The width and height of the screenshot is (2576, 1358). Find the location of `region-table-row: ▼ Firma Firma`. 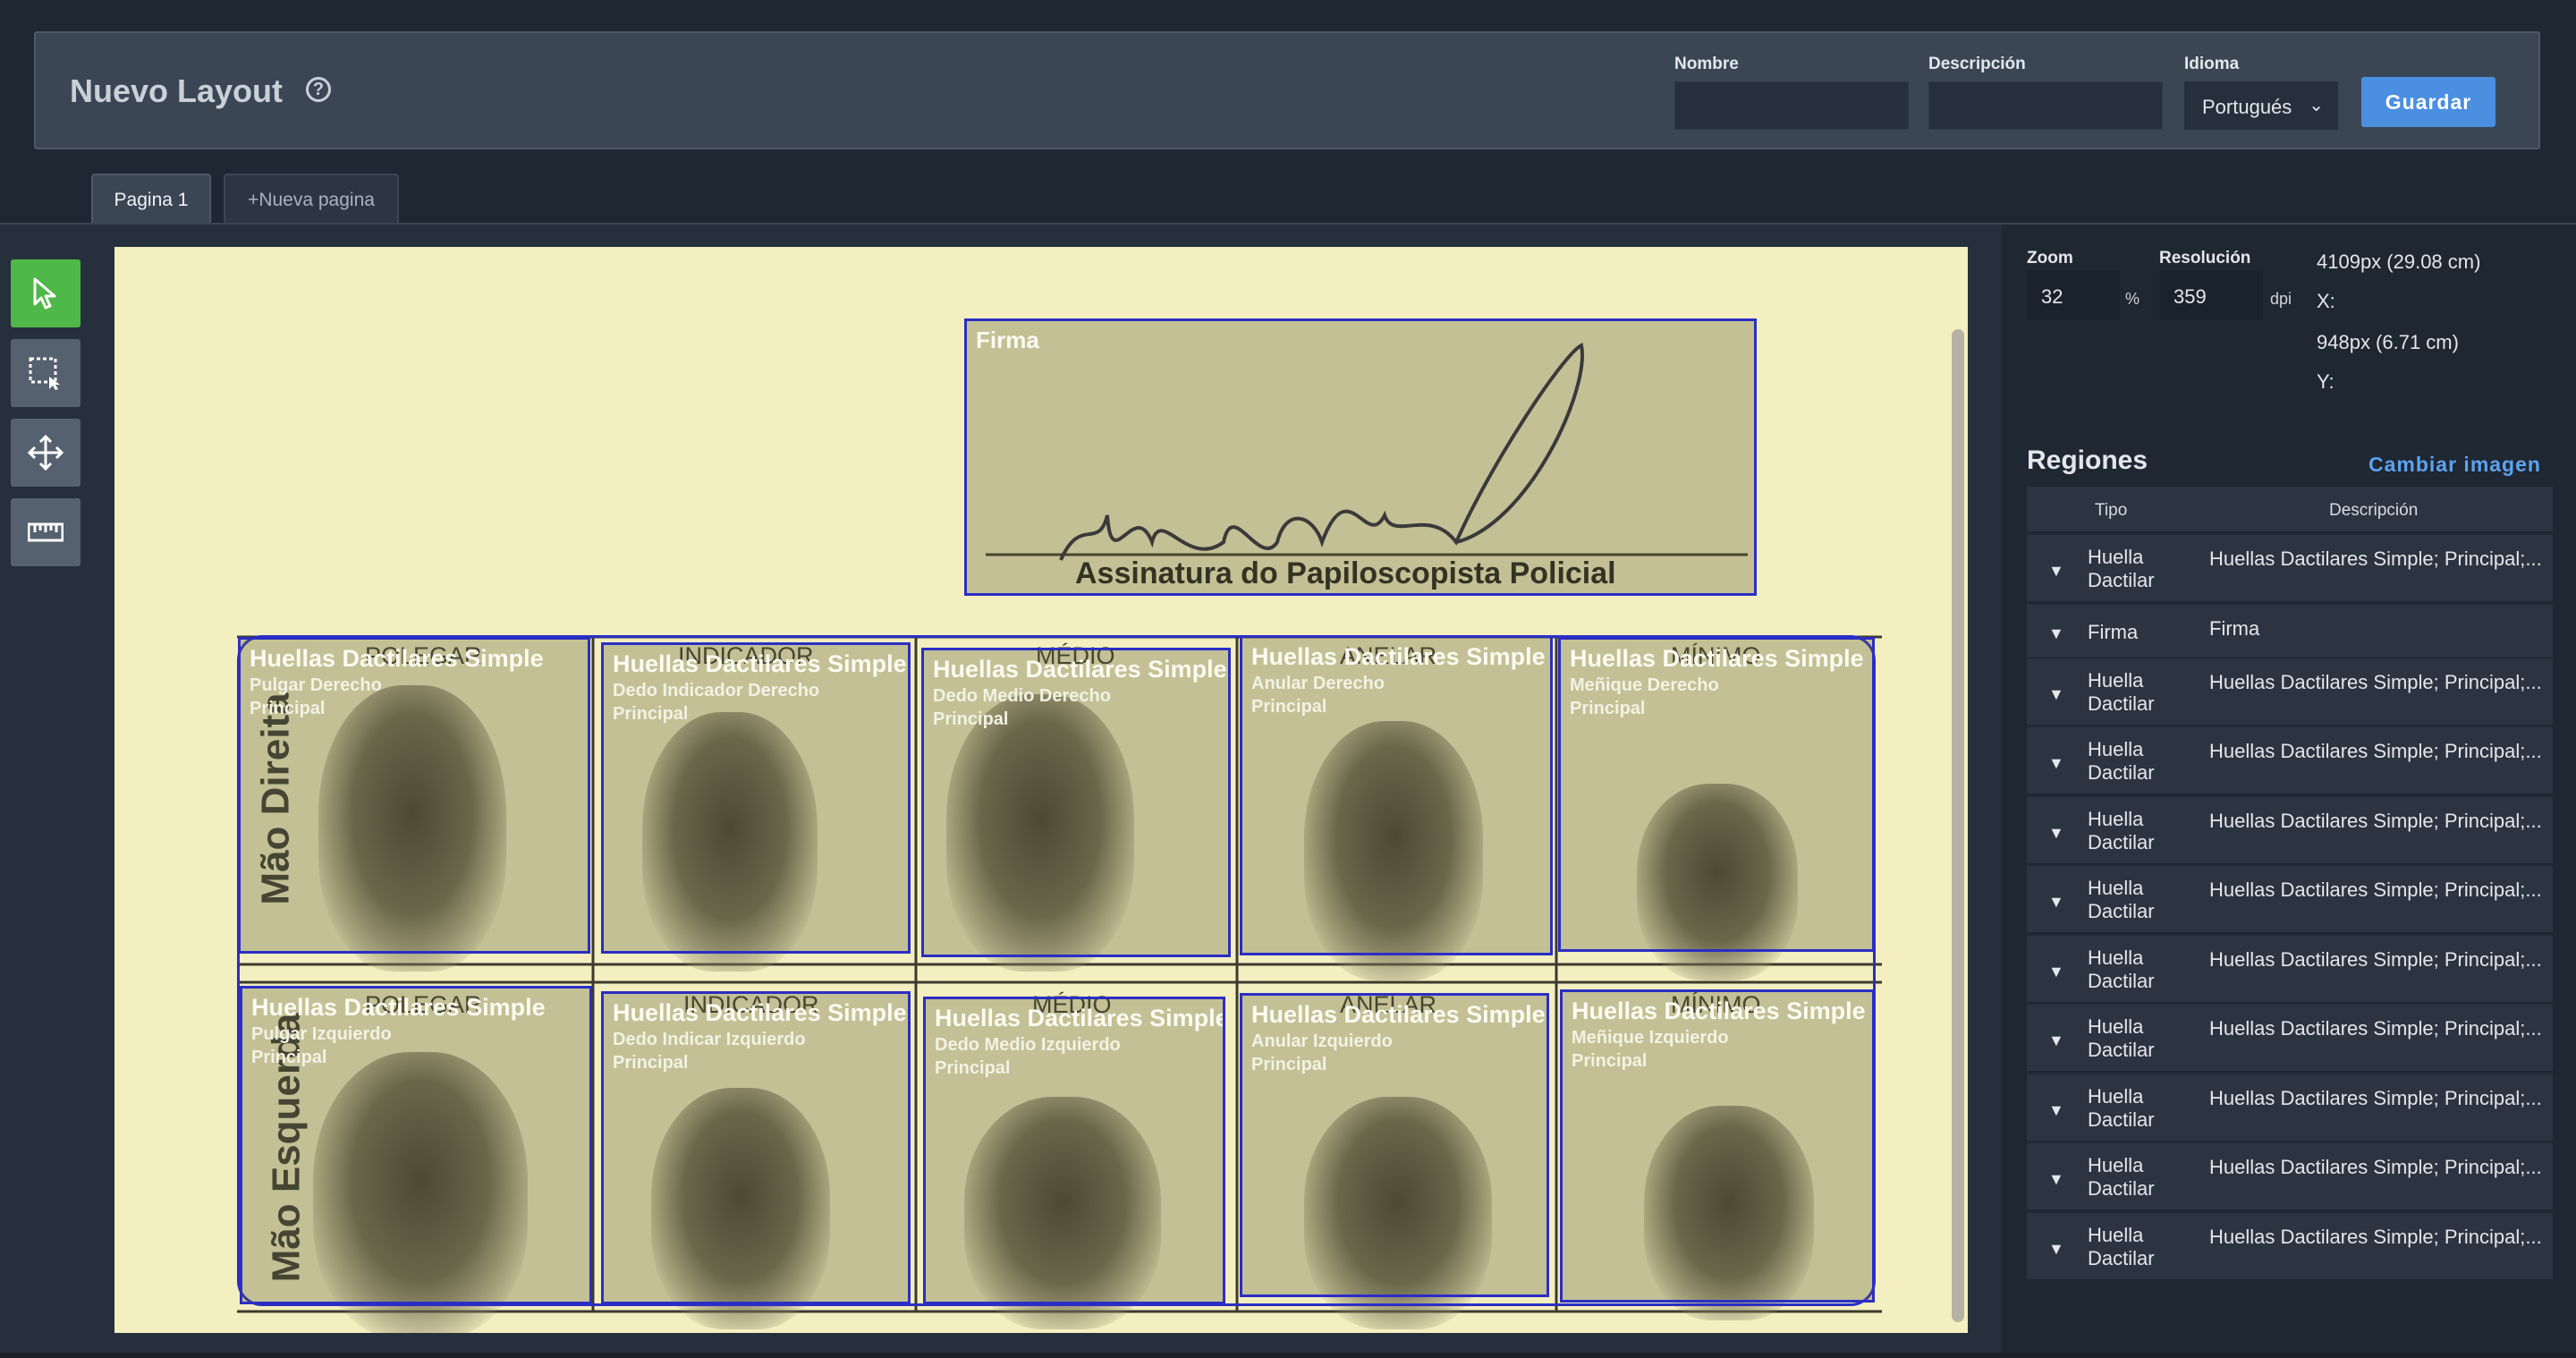

region-table-row: ▼ Firma Firma is located at coordinates (2290, 629).